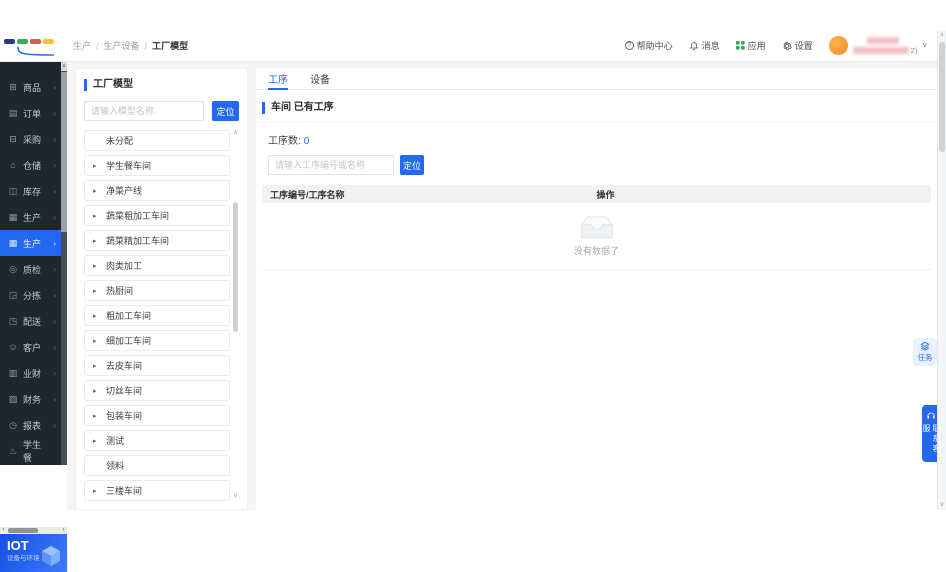  Describe the element at coordinates (30, 347) in the screenshot. I see `sidebar-item: ☺ 客户` at that location.